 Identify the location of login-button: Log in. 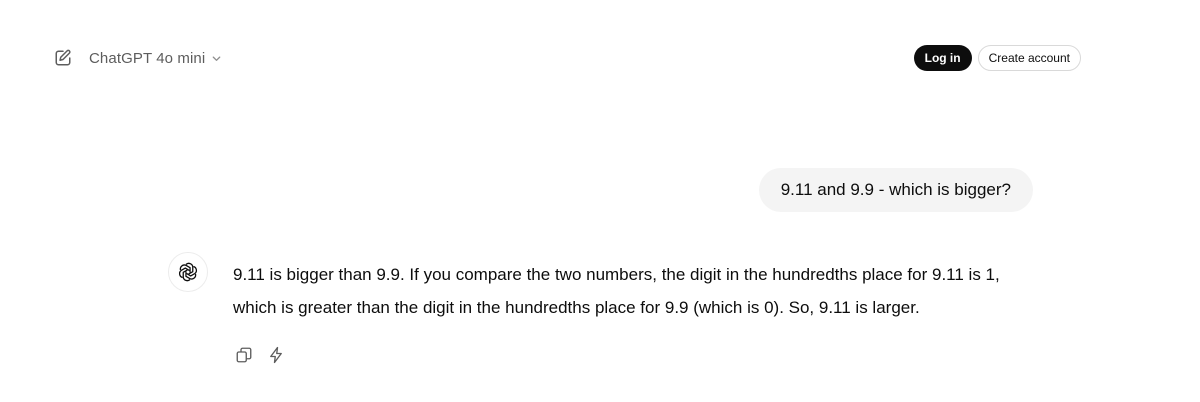
(942, 58).